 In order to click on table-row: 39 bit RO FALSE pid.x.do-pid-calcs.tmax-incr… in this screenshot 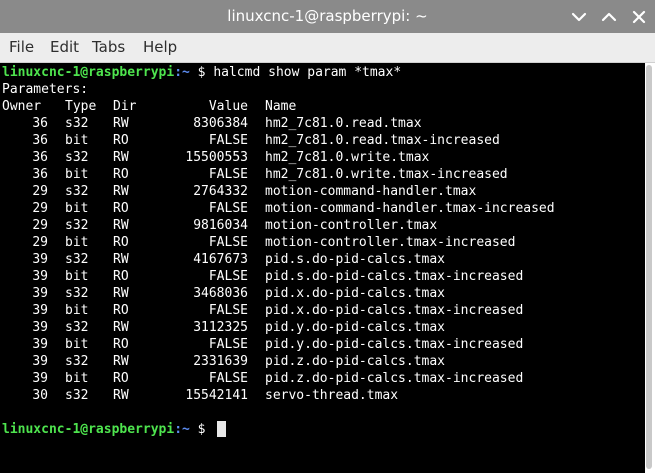, I will do `click(322, 310)`.